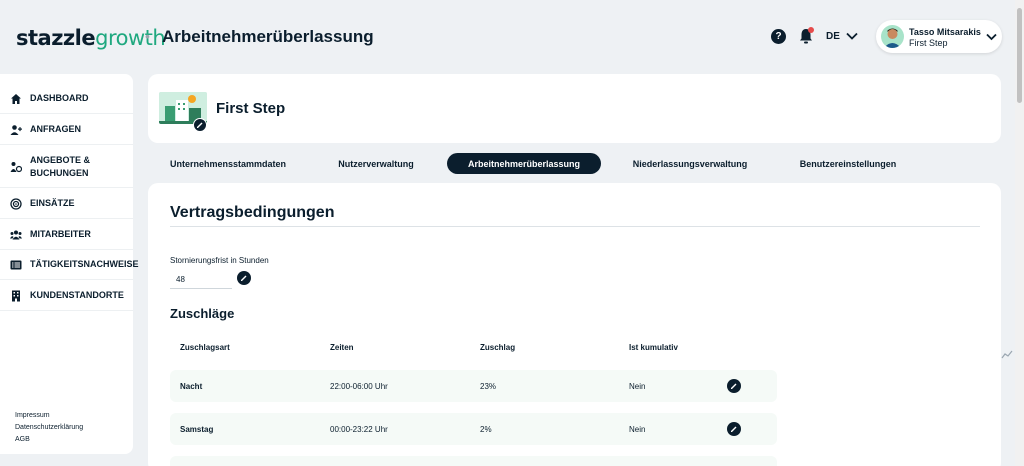 The width and height of the screenshot is (1024, 466). Describe the element at coordinates (16, 130) in the screenshot. I see `user-plus-icon` at that location.